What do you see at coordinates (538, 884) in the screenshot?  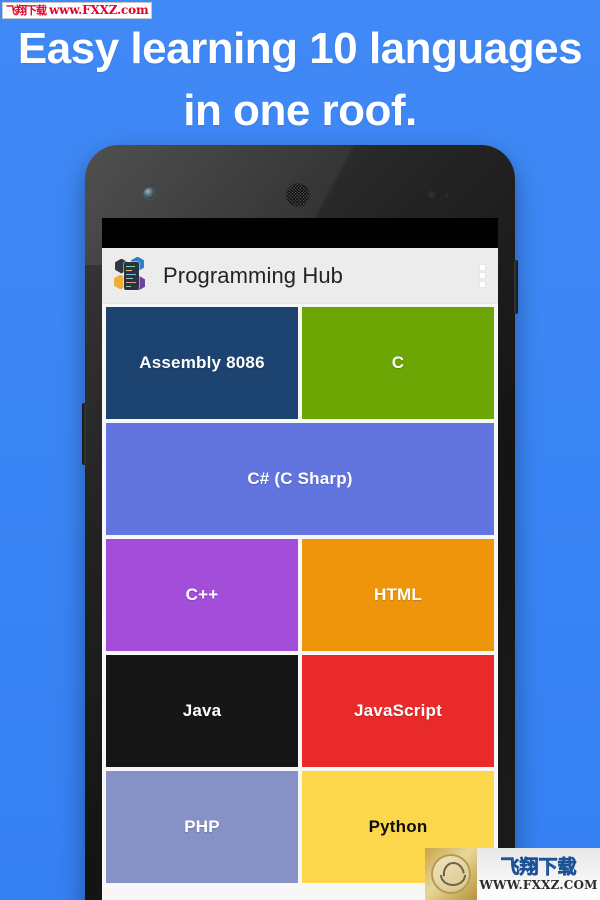 I see `watermark-bottom-url: WWW.FXXZ.COM` at bounding box center [538, 884].